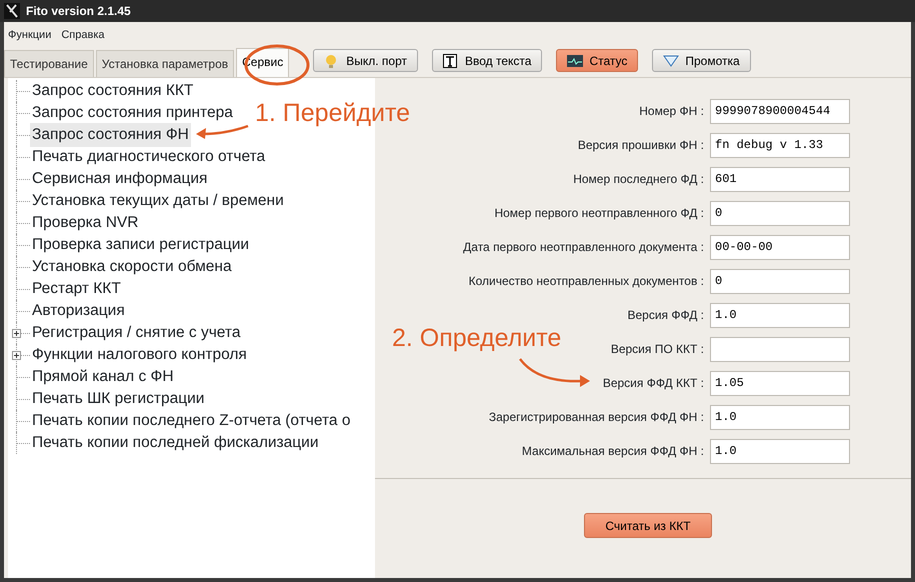 This screenshot has height=582, width=915. I want to click on tree-item: Печать копии последнего Z-отчета (отчета о, so click(191, 421).